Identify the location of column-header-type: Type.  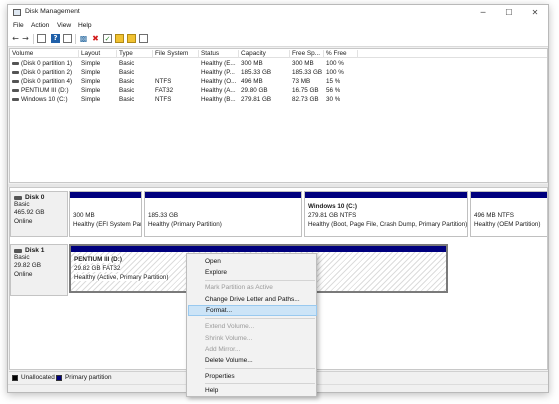
(135, 54).